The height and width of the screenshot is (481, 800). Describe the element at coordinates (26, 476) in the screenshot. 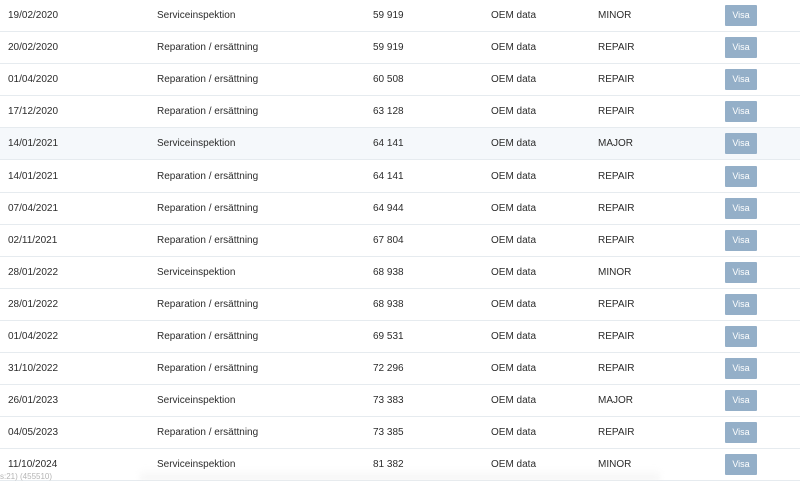

I see `footer-note: s:21) (455510)` at that location.